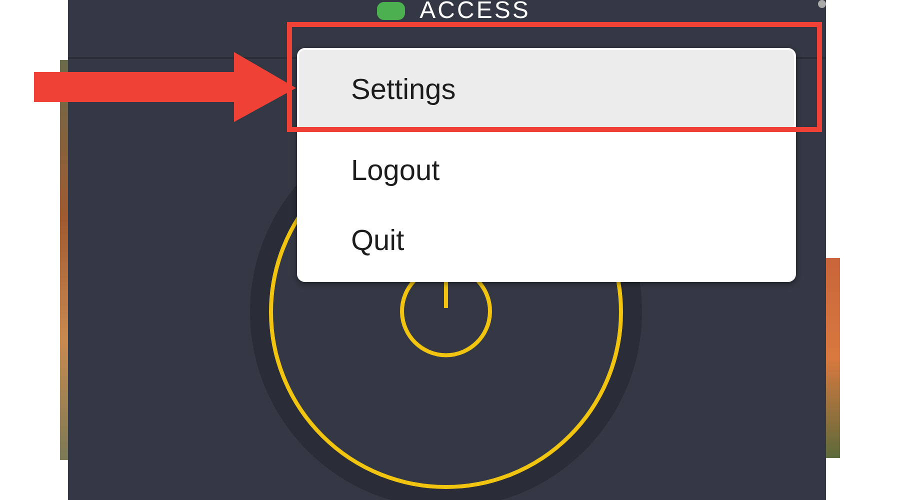 The width and height of the screenshot is (900, 500). I want to click on menu-item: Quit, so click(546, 241).